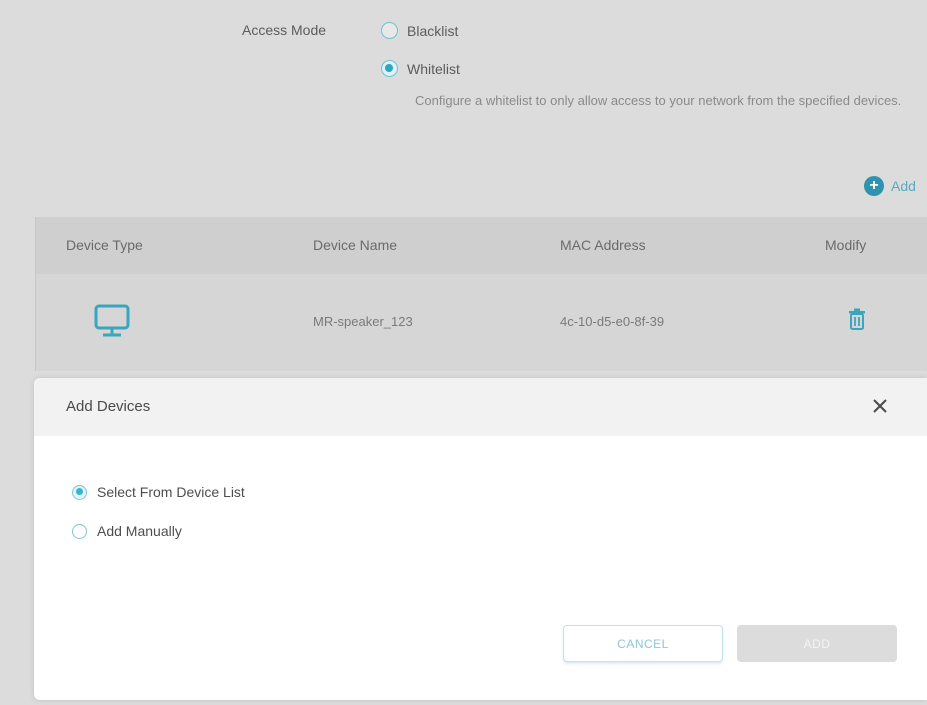 This screenshot has height=705, width=927. I want to click on column-header-mac-address: MAC Address, so click(603, 245).